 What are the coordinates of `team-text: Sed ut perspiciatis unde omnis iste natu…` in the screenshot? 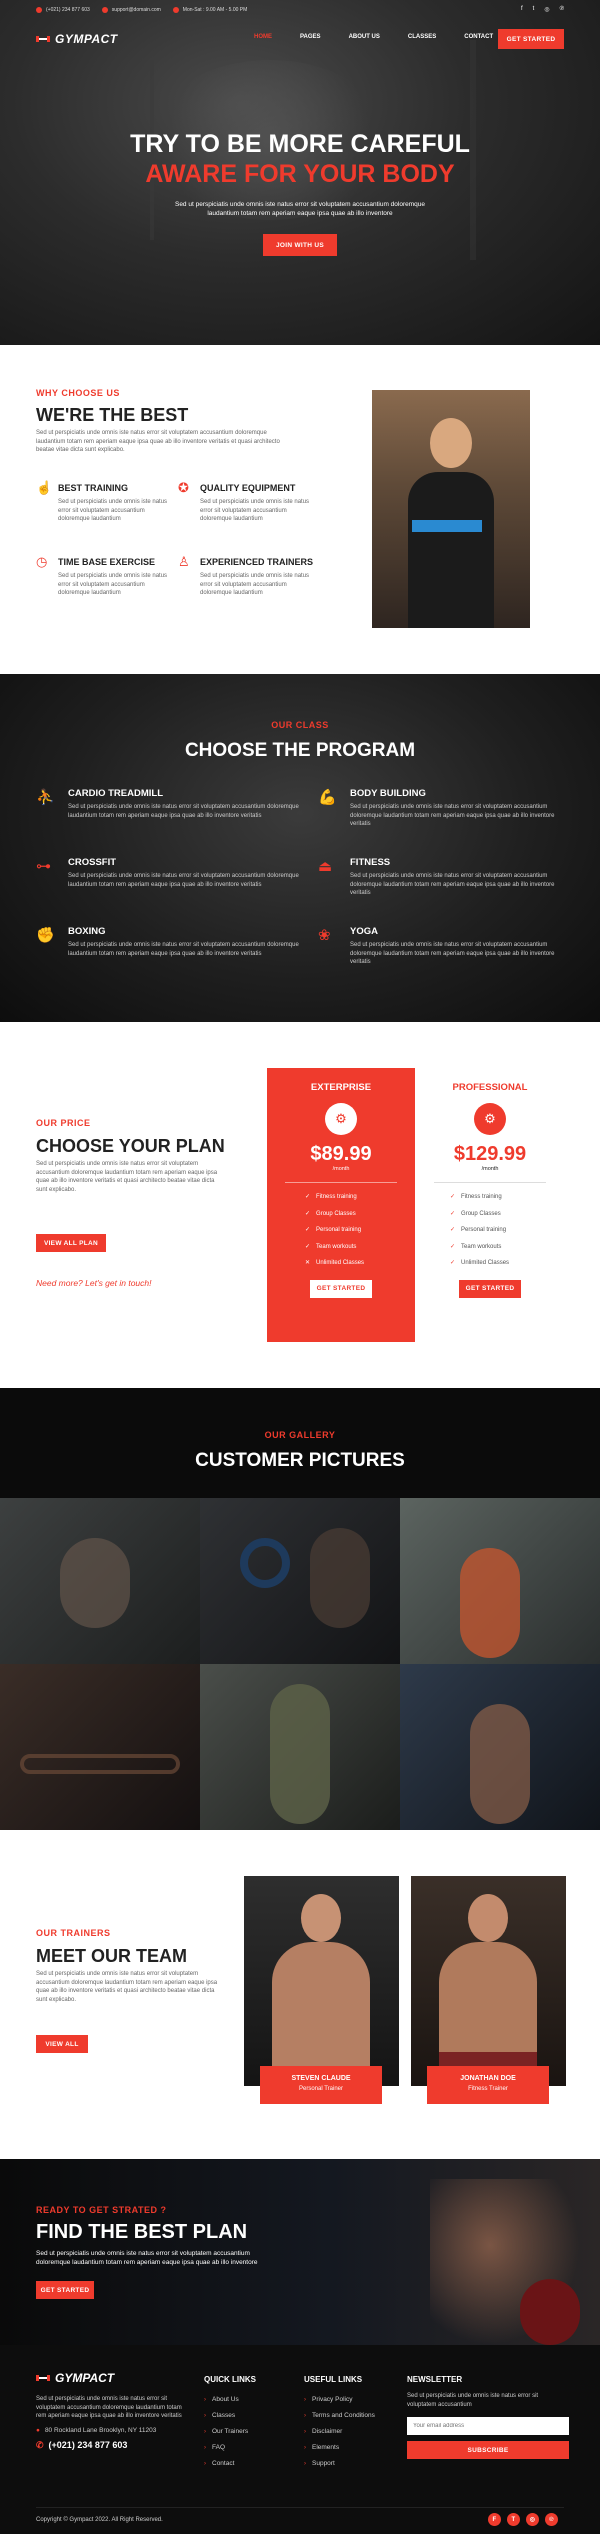 It's located at (127, 1987).